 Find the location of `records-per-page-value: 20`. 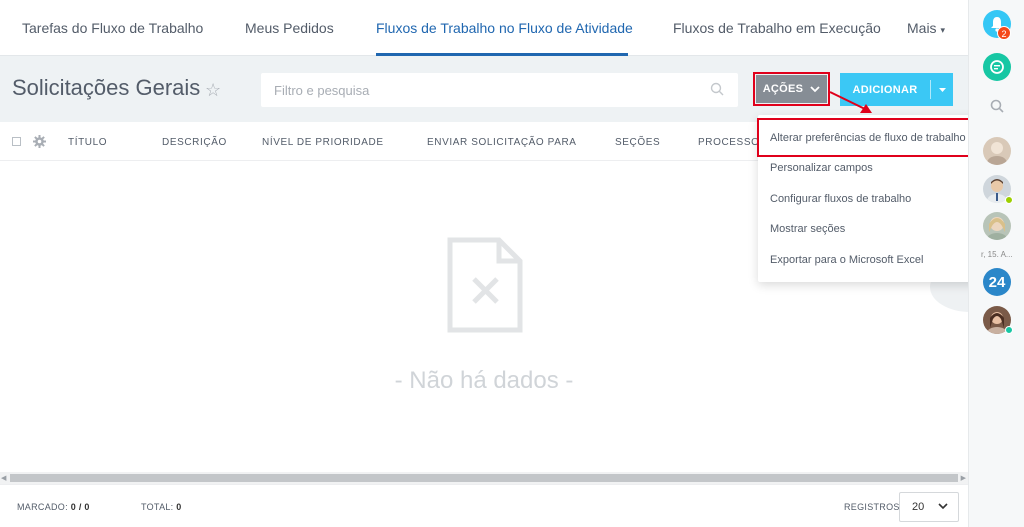

records-per-page-value: 20 is located at coordinates (918, 507).